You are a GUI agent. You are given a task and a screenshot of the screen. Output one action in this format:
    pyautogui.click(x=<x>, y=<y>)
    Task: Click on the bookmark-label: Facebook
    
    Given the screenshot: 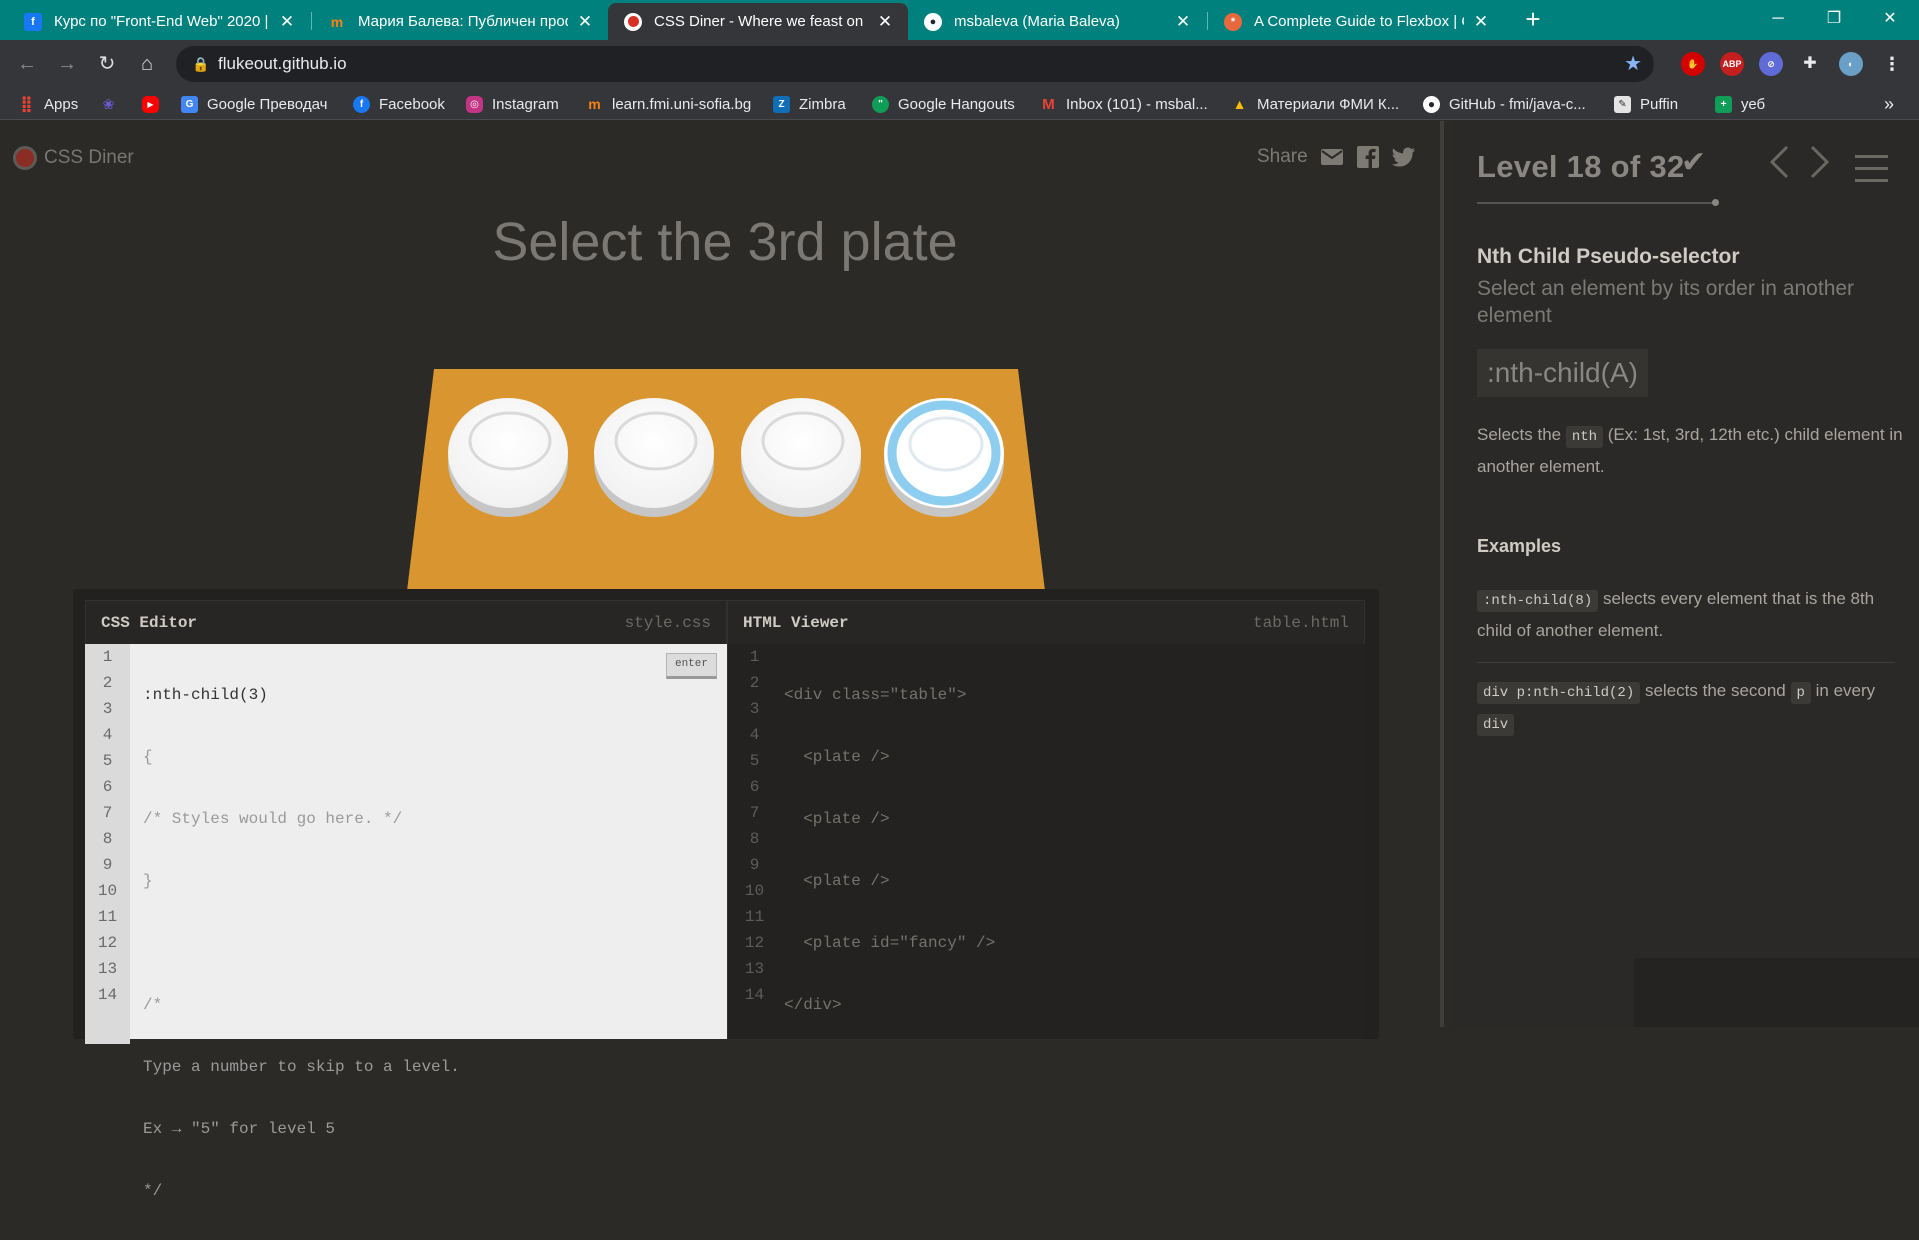 What is the action you would take?
    pyautogui.click(x=412, y=104)
    